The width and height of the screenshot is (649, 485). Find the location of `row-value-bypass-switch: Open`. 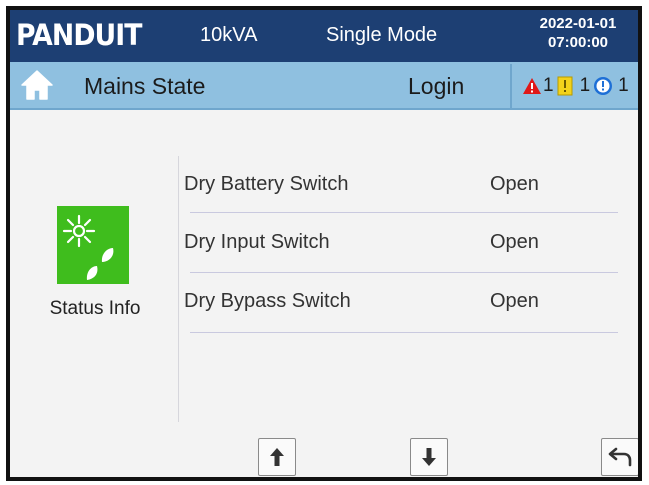

row-value-bypass-switch: Open is located at coordinates (514, 301).